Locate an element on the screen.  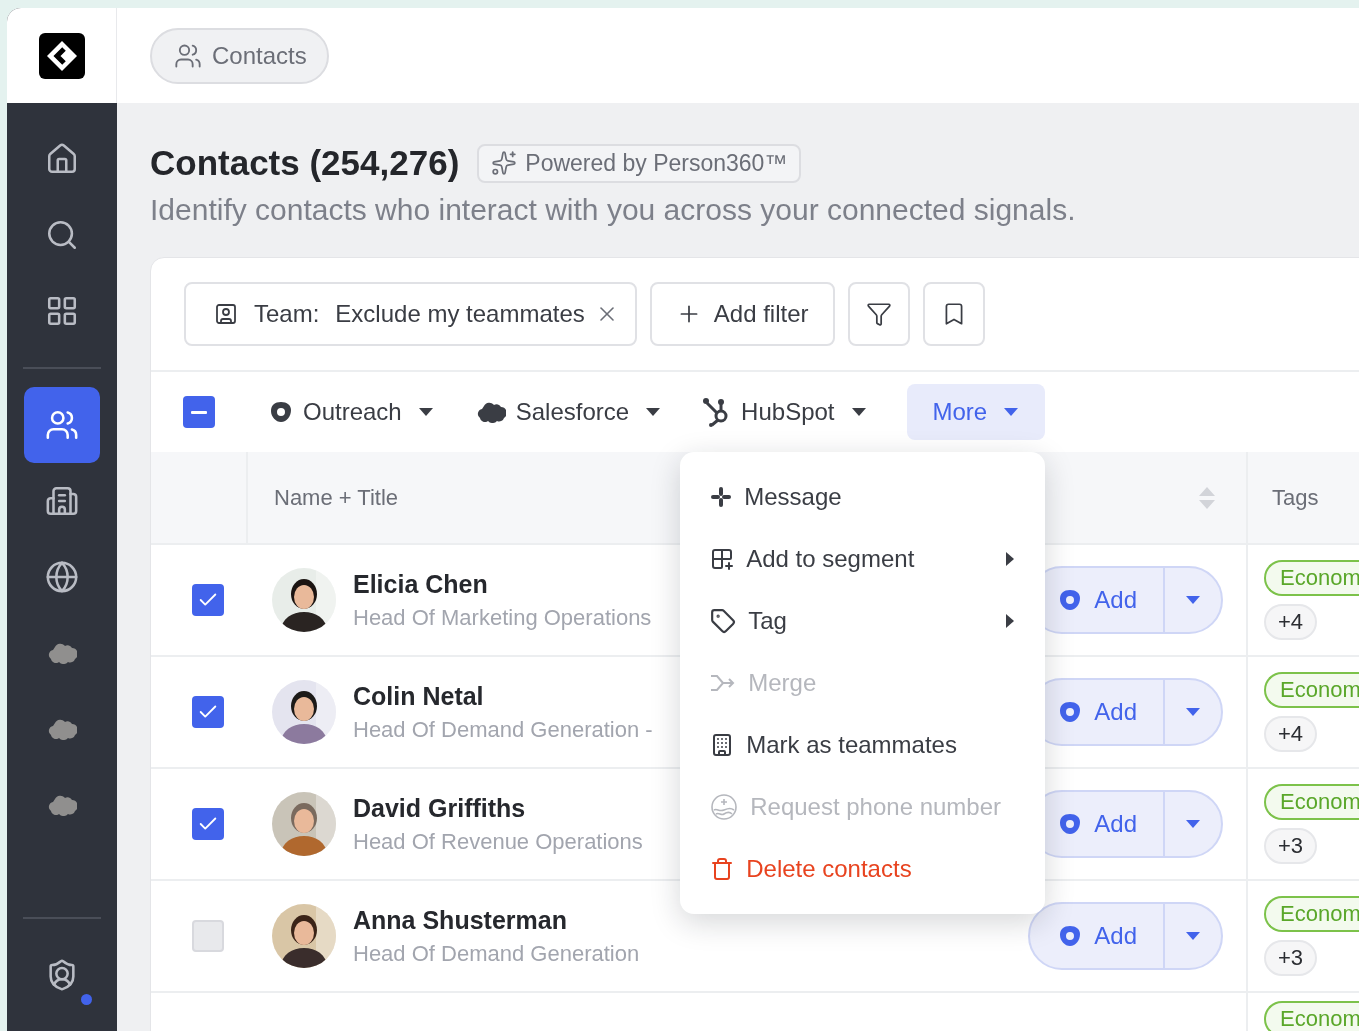
grid-icon is located at coordinates (62, 311).